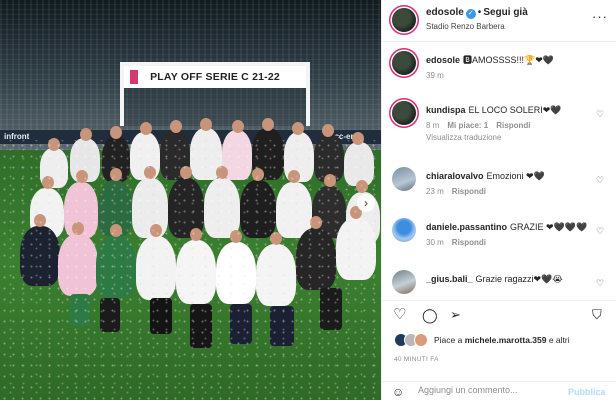  What do you see at coordinates (430, 315) in the screenshot?
I see `comment-bubble-icon: ◯` at bounding box center [430, 315].